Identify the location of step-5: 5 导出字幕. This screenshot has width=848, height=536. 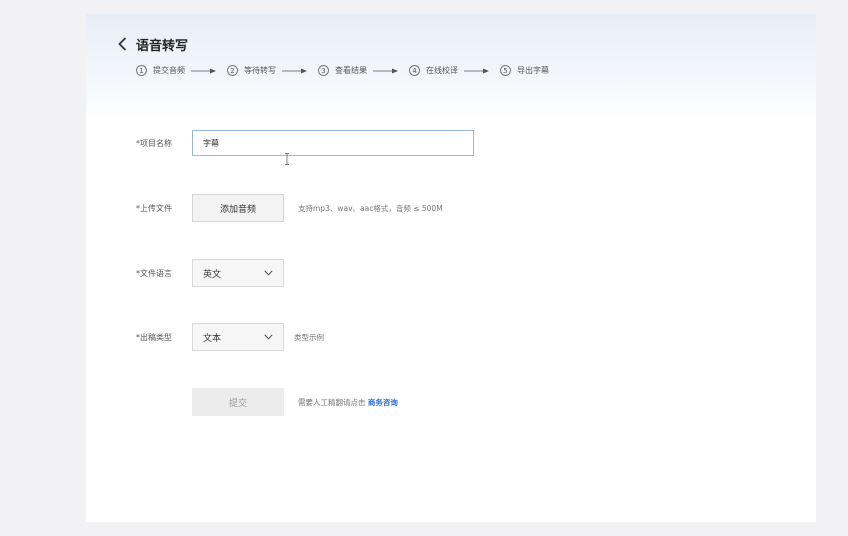
(524, 70).